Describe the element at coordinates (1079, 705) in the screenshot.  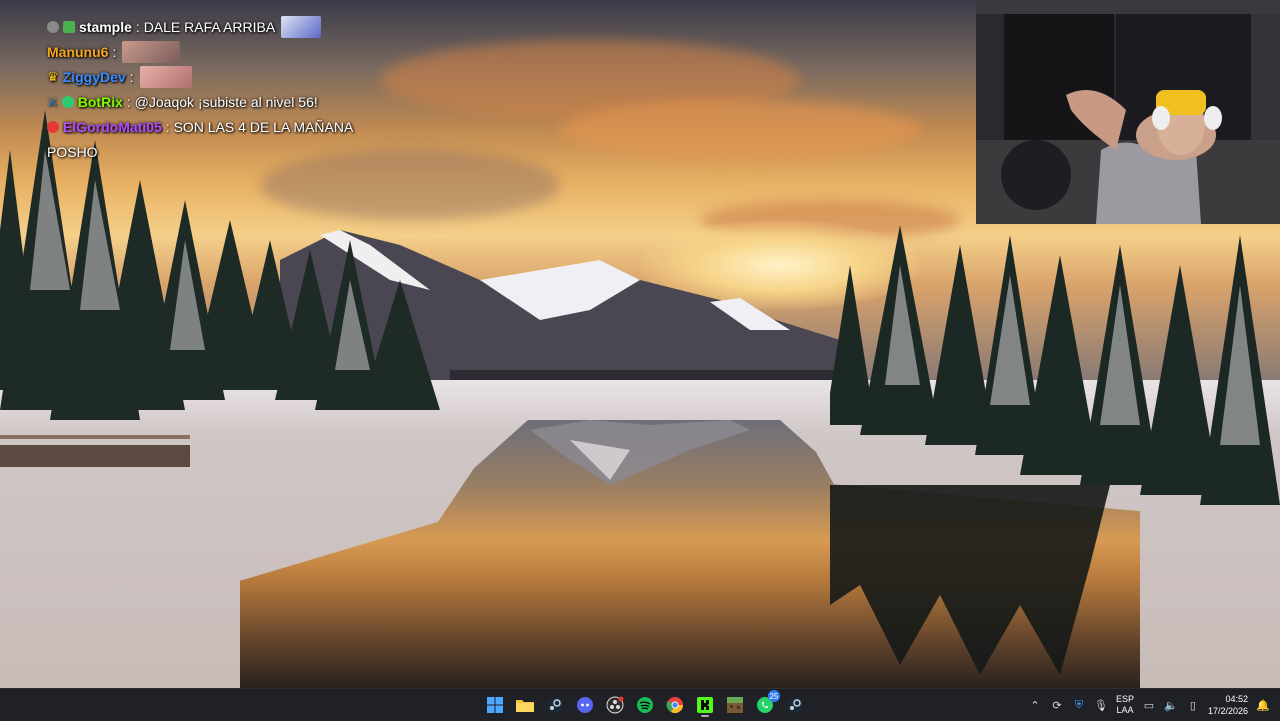
I see `shield-icon: ⛨` at that location.